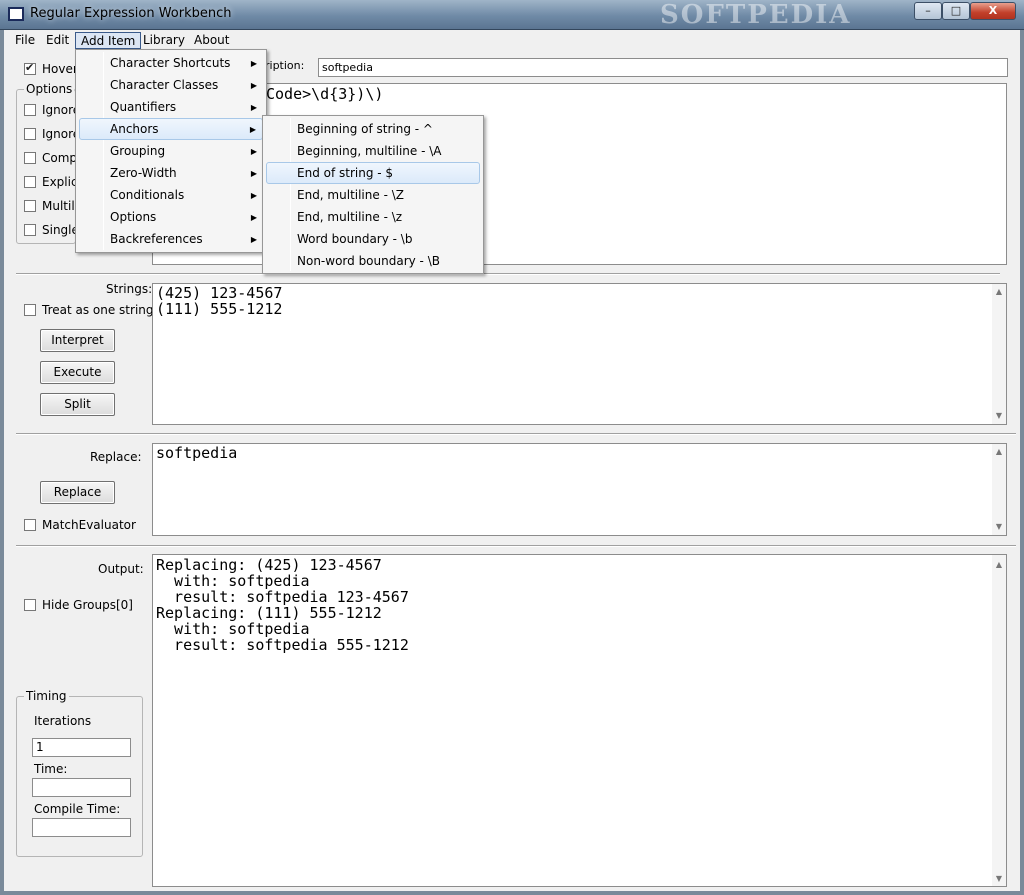 The height and width of the screenshot is (895, 1024). Describe the element at coordinates (77, 404) in the screenshot. I see `split-button: Split` at that location.